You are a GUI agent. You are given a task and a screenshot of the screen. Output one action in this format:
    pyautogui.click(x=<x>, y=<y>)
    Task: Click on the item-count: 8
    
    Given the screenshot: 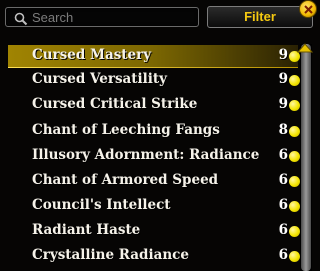 What is the action you would take?
    pyautogui.click(x=283, y=130)
    